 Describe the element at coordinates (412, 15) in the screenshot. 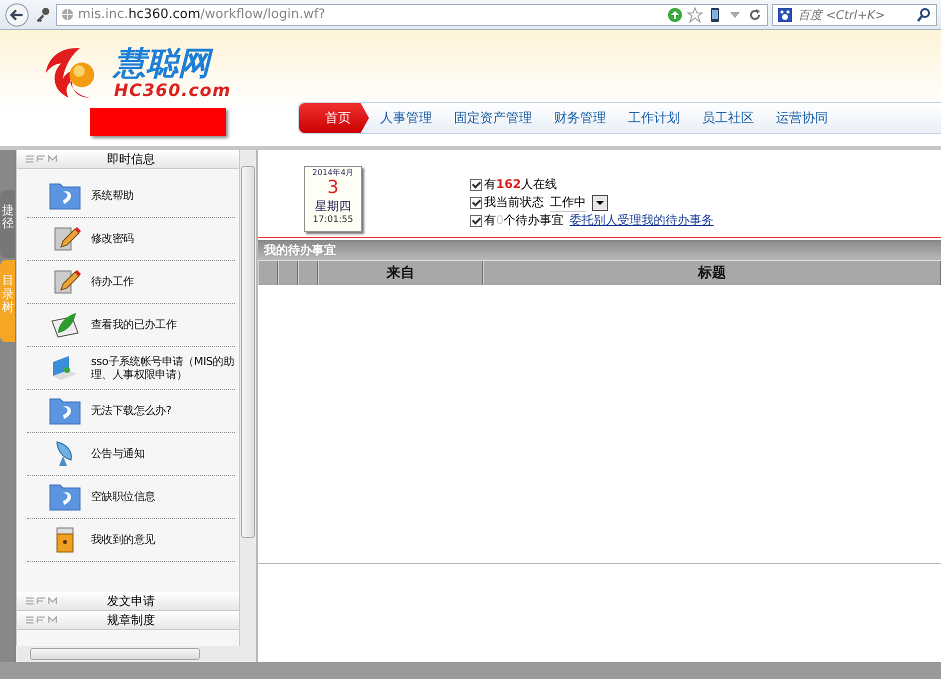

I see `address-bar: mis.inc.hc360.com/workflow/login.wf?` at that location.